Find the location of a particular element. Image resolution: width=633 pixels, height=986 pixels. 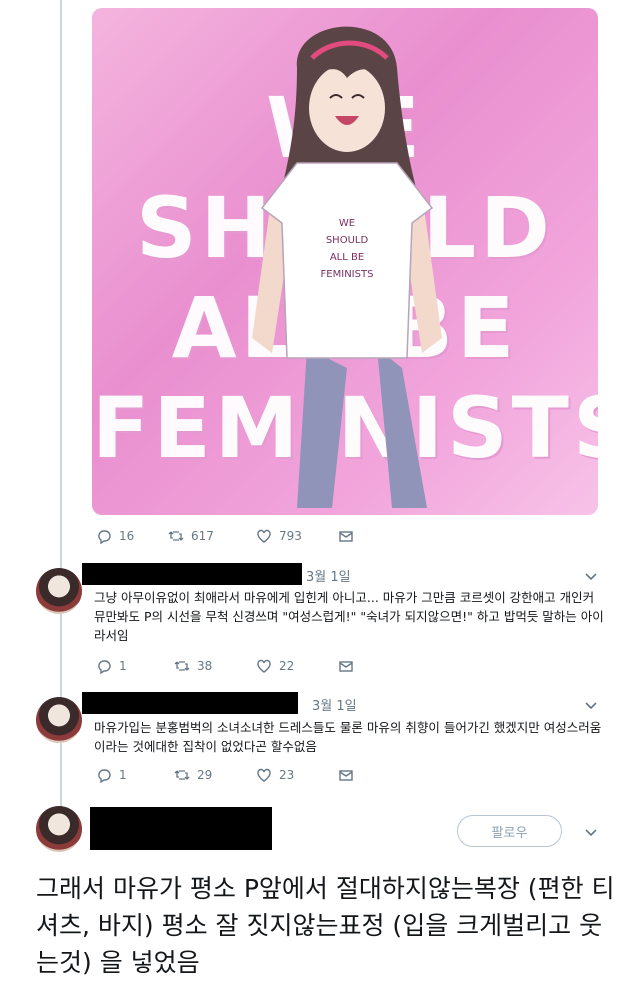

retweet-count: 29 is located at coordinates (205, 775).